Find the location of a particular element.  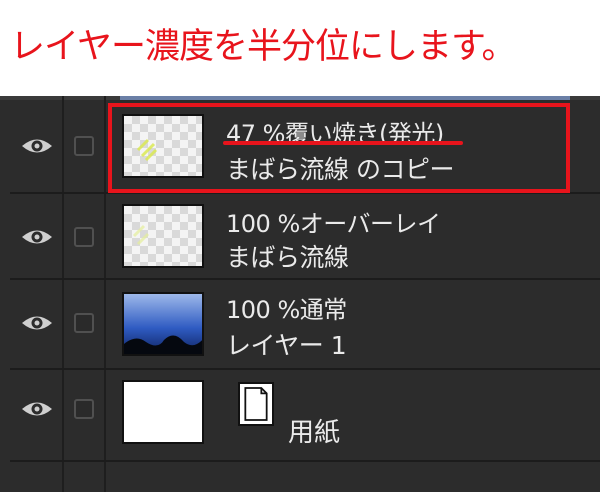

layer-name: 用紙 is located at coordinates (314, 433).